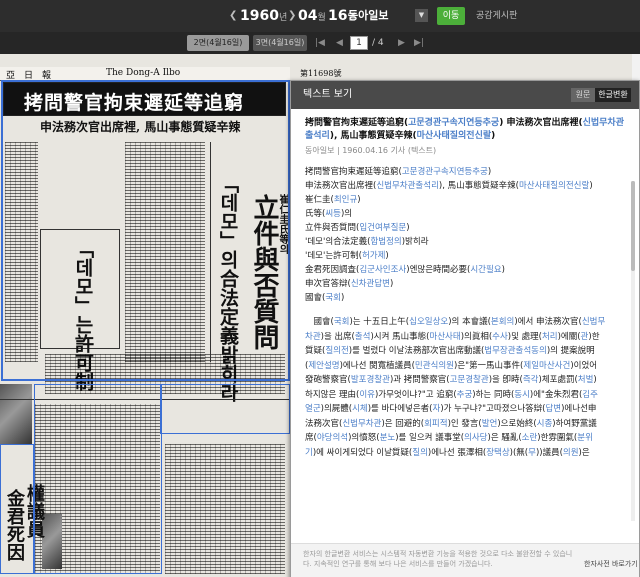 This screenshot has width=640, height=577. Describe the element at coordinates (280, 43) in the screenshot. I see `tab-page-3: 3면(4월16일)` at that location.